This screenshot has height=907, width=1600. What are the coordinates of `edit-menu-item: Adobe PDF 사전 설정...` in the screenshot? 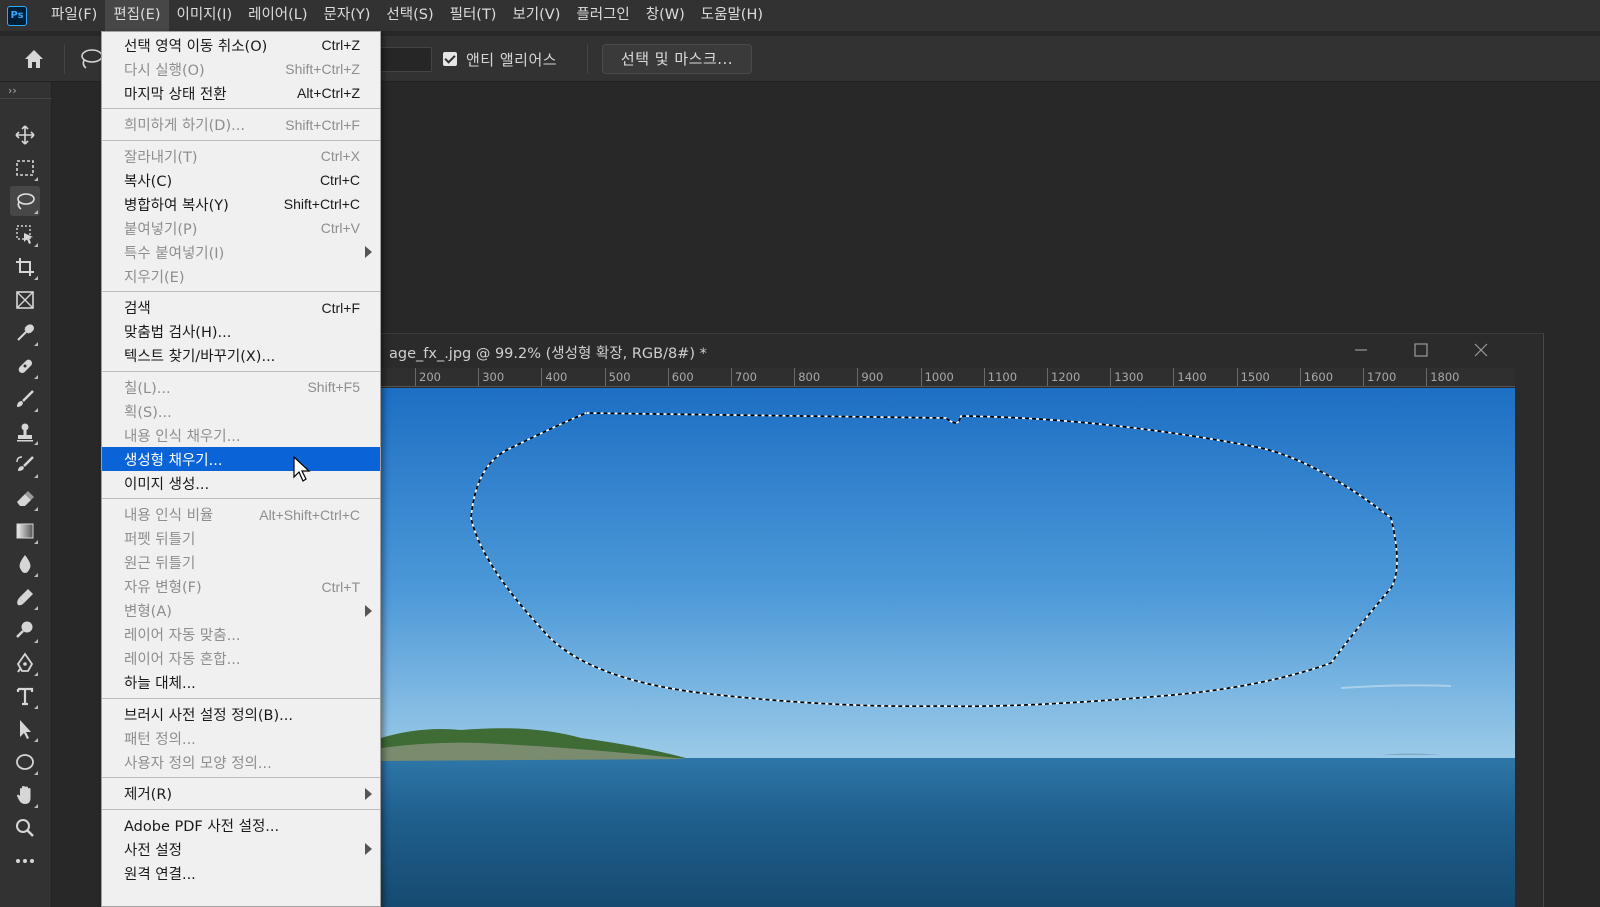 It's located at (241, 825).